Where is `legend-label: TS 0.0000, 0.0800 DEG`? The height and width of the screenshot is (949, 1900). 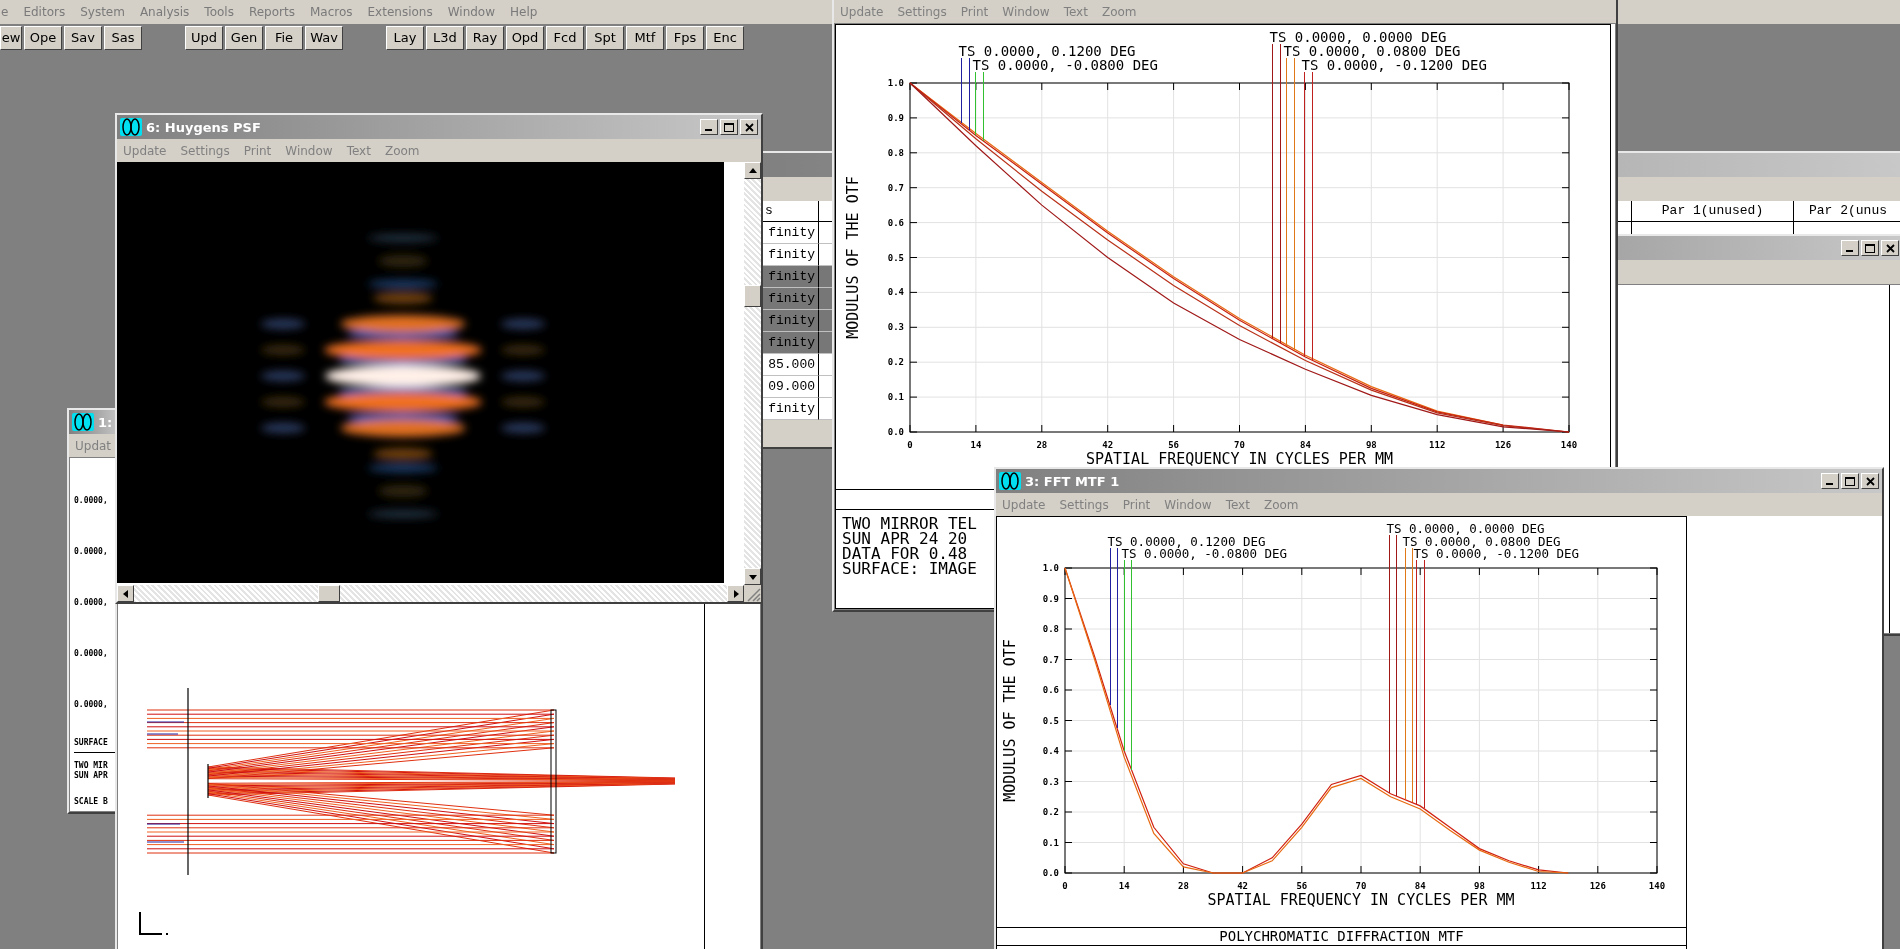
legend-label: TS 0.0000, 0.0800 DEG is located at coordinates (1372, 51).